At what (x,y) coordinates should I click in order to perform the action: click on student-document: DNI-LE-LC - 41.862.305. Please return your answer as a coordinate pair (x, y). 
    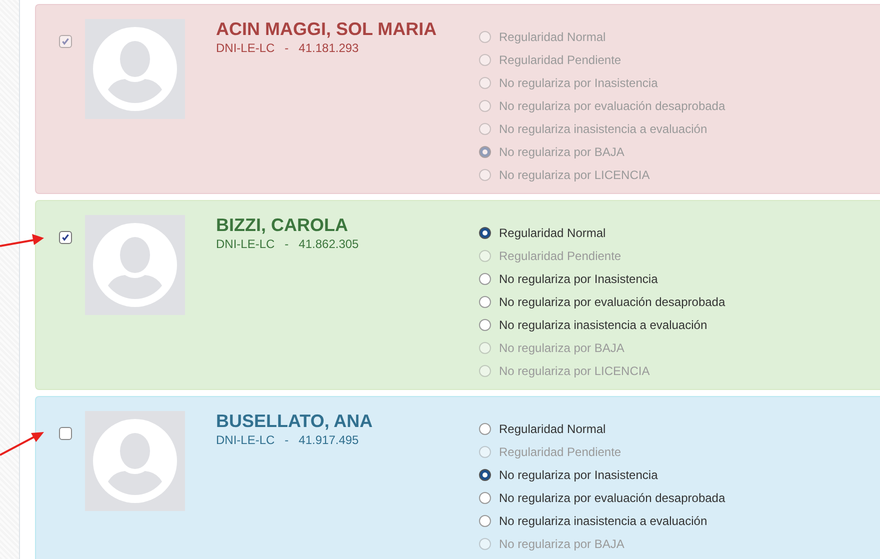
    Looking at the image, I should click on (288, 244).